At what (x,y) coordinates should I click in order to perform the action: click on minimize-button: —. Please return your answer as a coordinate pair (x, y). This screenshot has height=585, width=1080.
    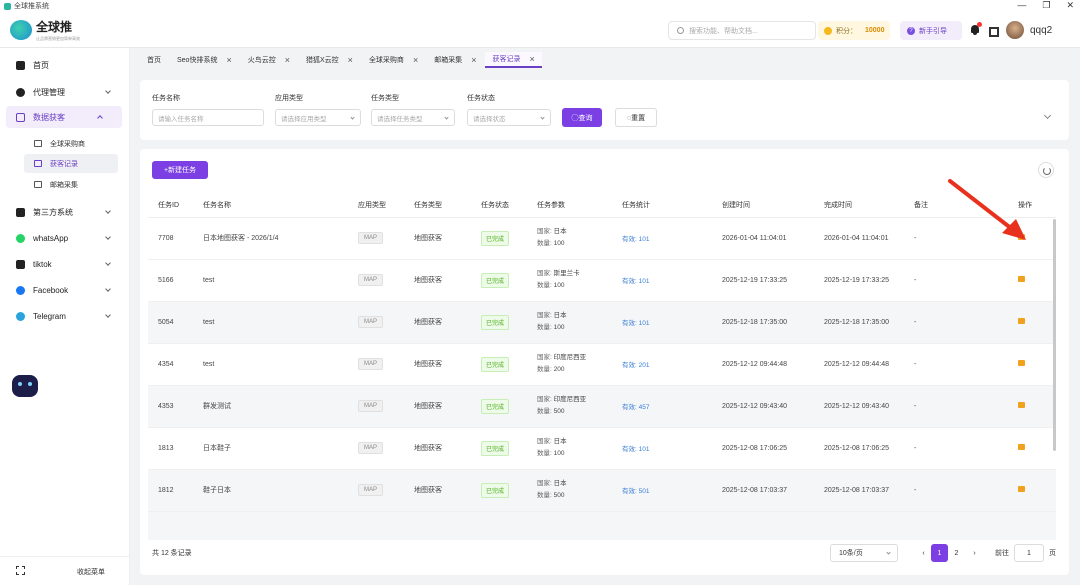
    Looking at the image, I should click on (1021, 5).